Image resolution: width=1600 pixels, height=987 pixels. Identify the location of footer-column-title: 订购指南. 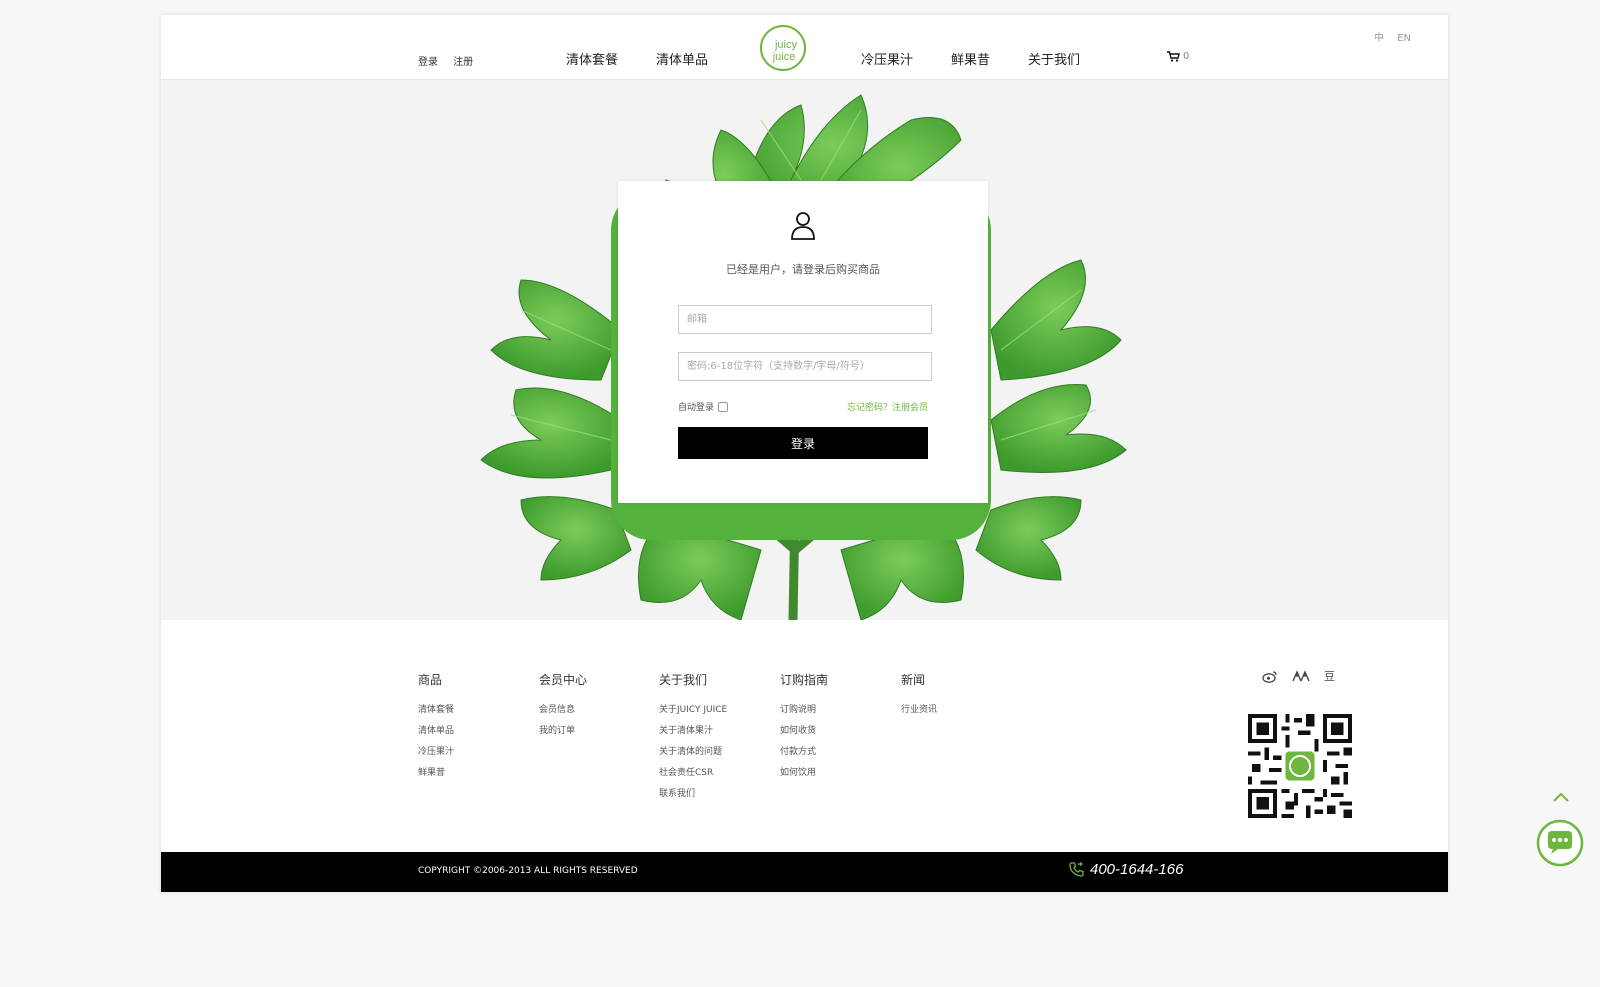
(804, 680).